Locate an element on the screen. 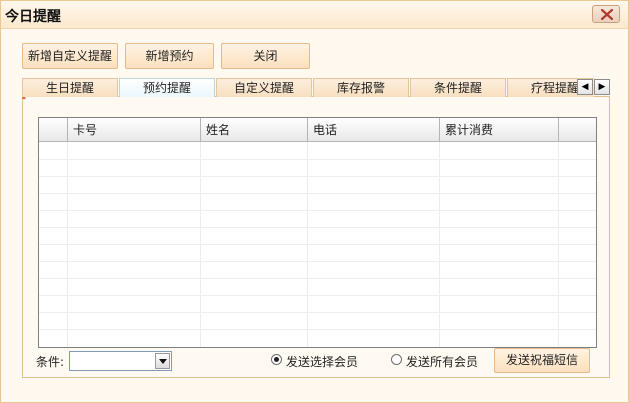 The image size is (629, 403). column-header-filler is located at coordinates (577, 130).